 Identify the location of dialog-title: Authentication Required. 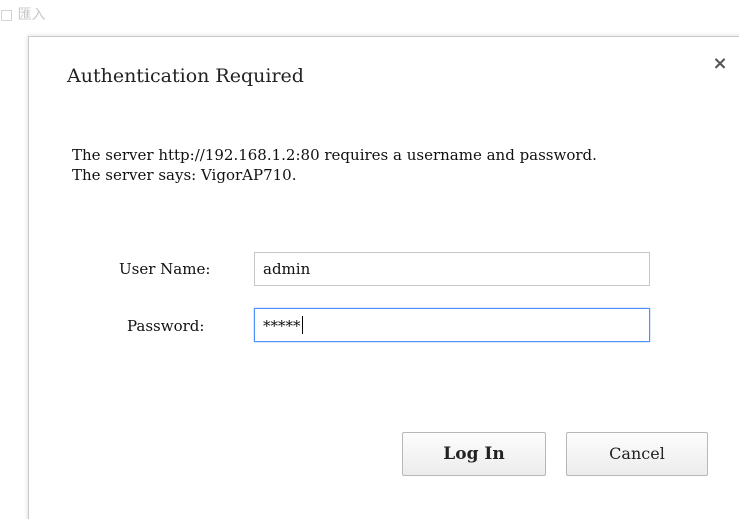
(185, 76).